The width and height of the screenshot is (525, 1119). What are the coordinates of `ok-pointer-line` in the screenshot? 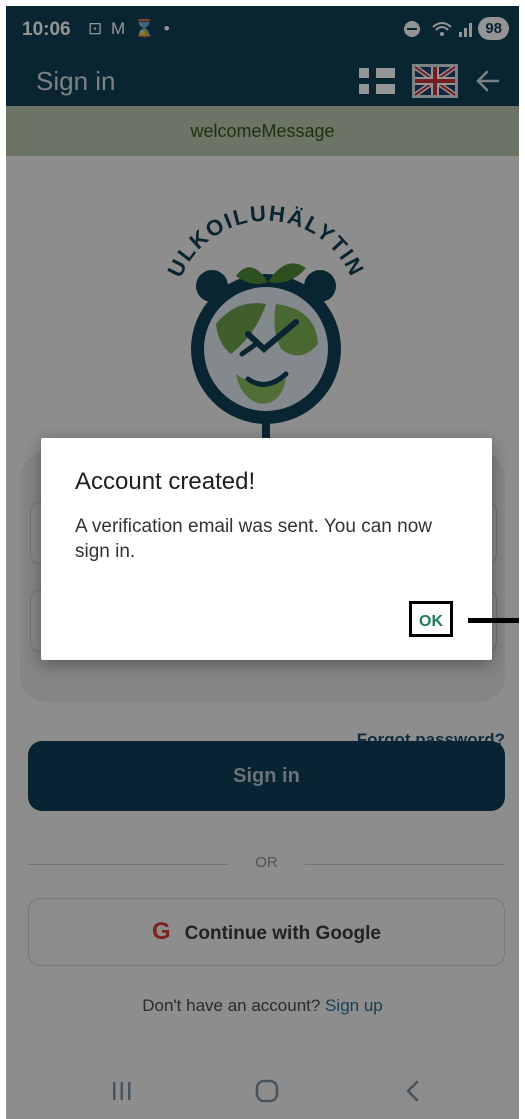 It's located at (493, 620).